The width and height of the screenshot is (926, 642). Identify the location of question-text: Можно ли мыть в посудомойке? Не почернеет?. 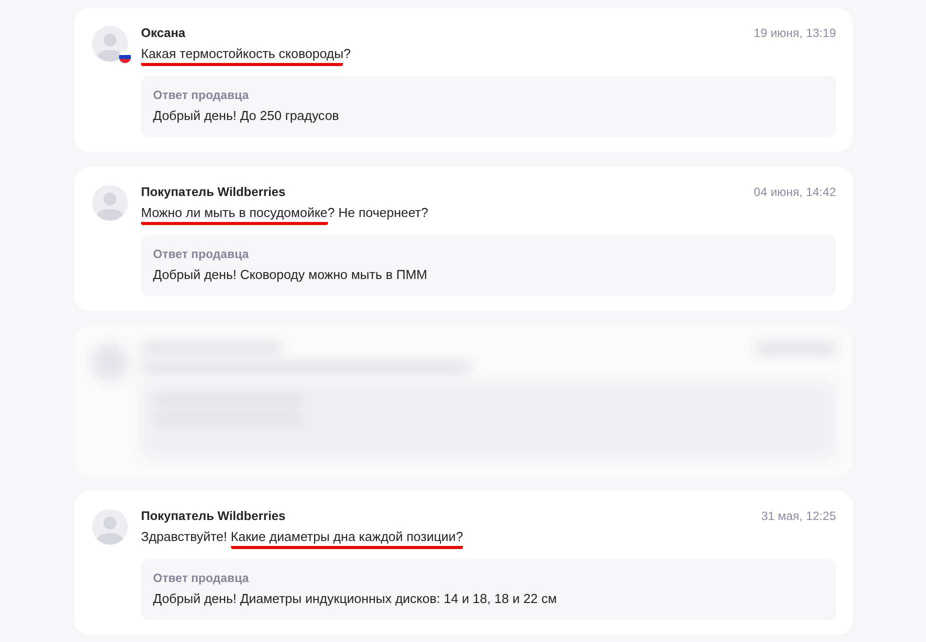
(488, 214).